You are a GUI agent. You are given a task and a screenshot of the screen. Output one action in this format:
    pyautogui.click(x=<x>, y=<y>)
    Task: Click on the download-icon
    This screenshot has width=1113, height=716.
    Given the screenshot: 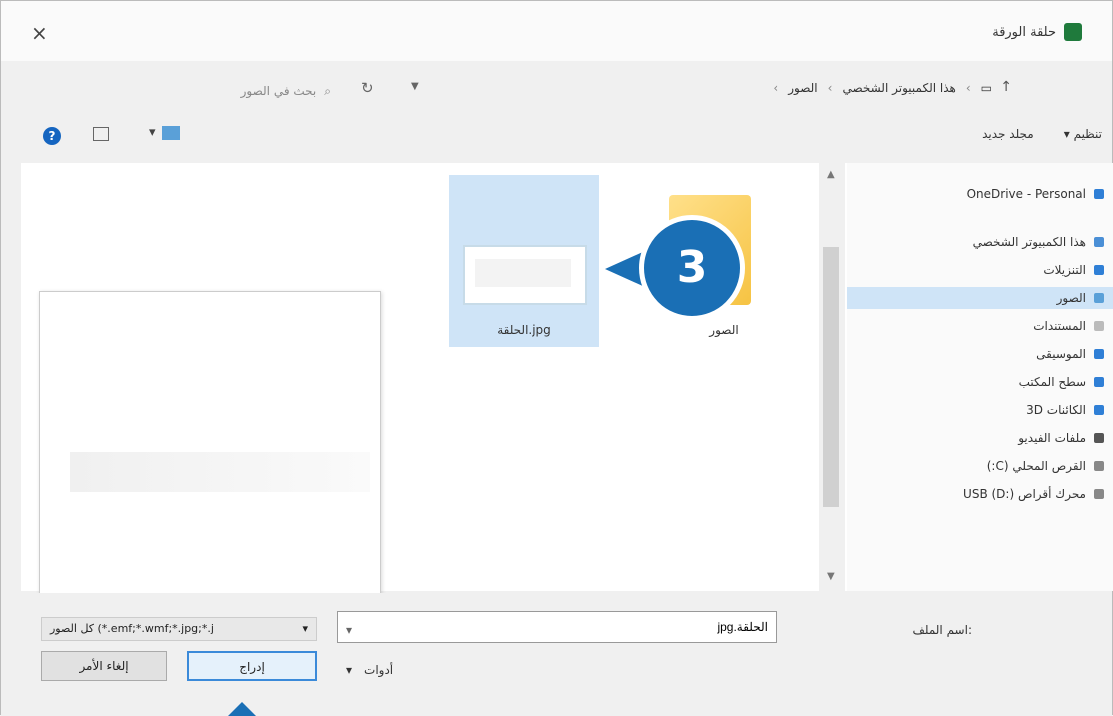 What is the action you would take?
    pyautogui.click(x=1099, y=270)
    